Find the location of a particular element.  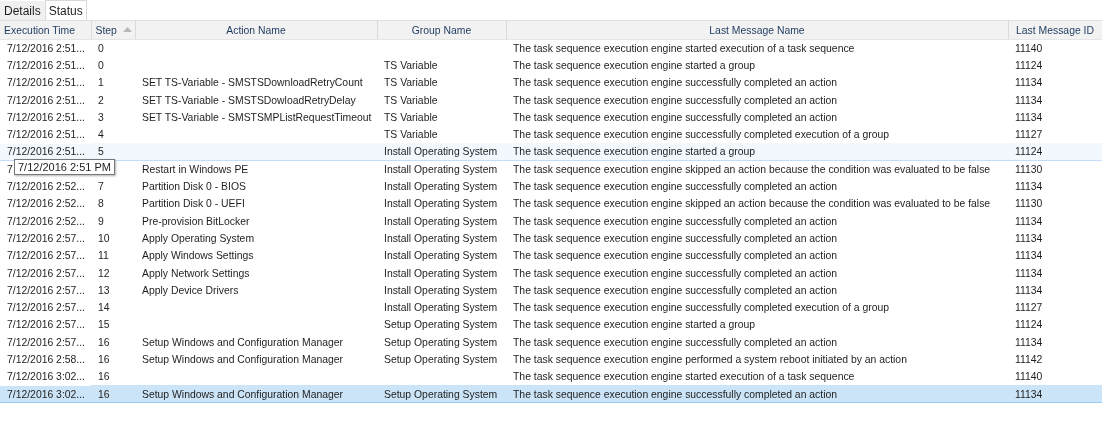

table-cell: 0 is located at coordinates (101, 48).